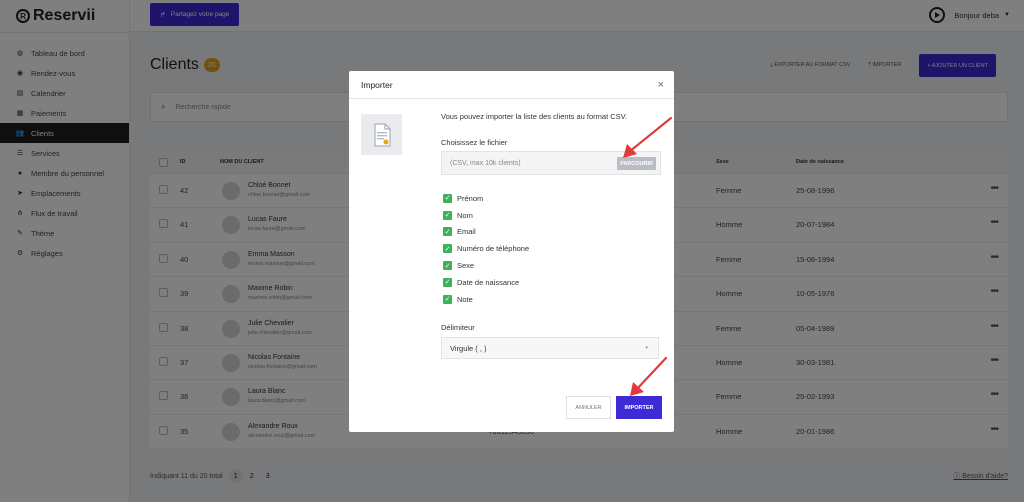  I want to click on field-checkbox-row: ✓ Numéro de téléphone, so click(486, 248).